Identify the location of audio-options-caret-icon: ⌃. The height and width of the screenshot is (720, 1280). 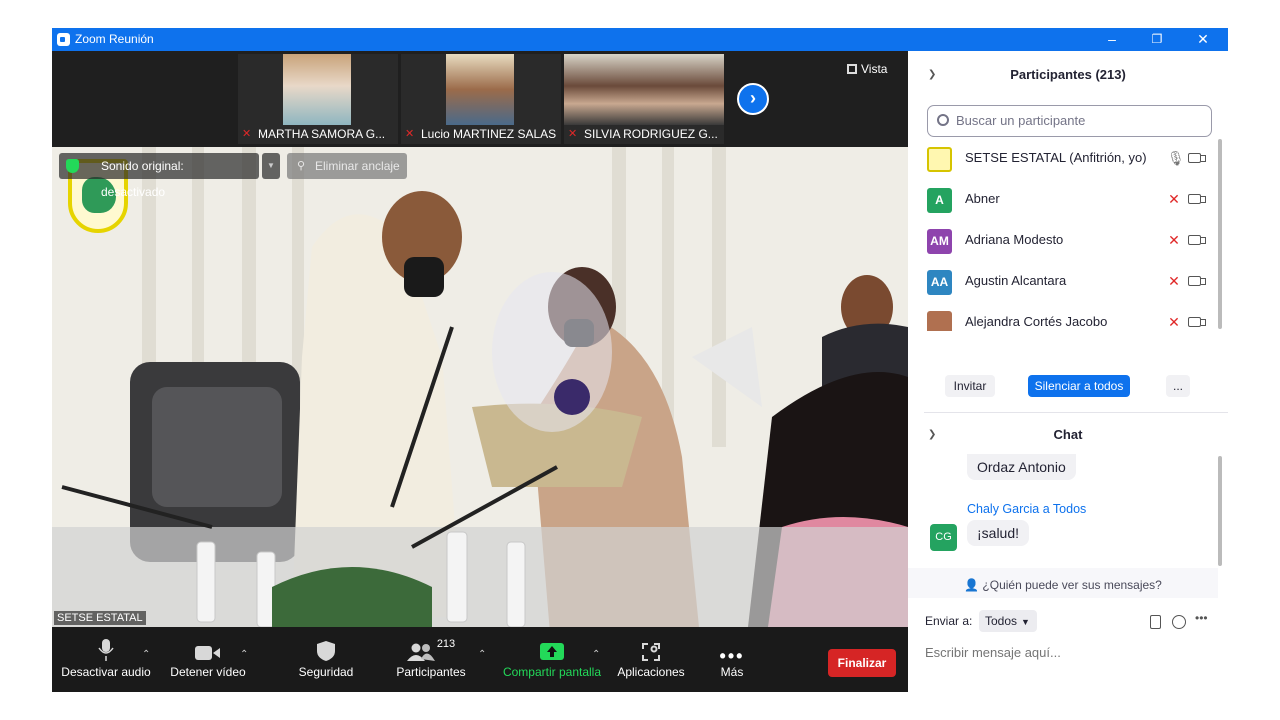
(146, 654).